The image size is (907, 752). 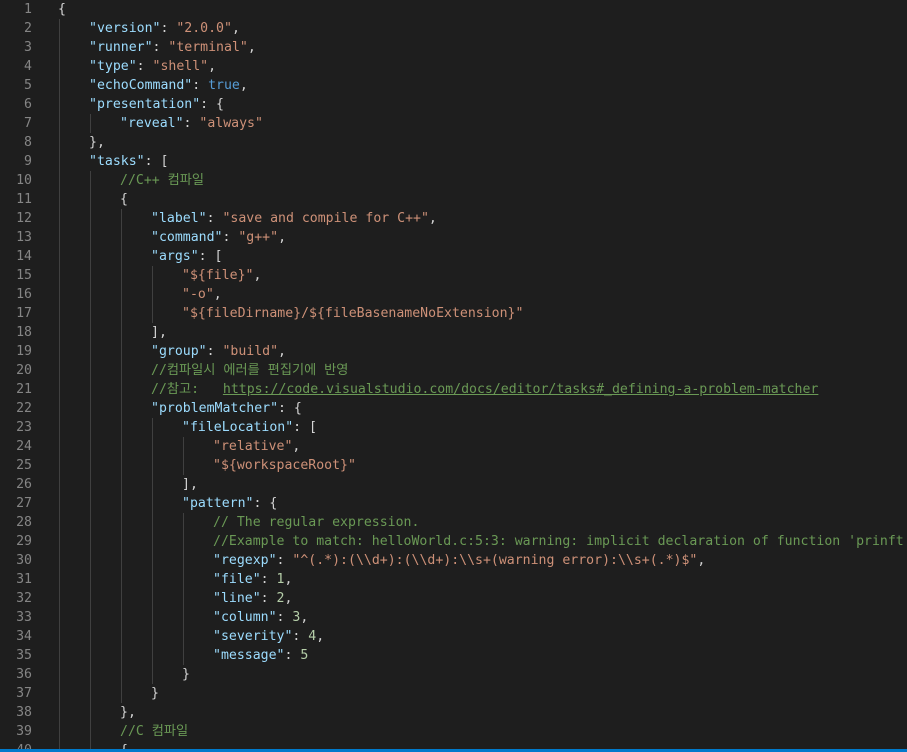 What do you see at coordinates (453, 427) in the screenshot?
I see `code-line: 23 "fileLocation": [` at bounding box center [453, 427].